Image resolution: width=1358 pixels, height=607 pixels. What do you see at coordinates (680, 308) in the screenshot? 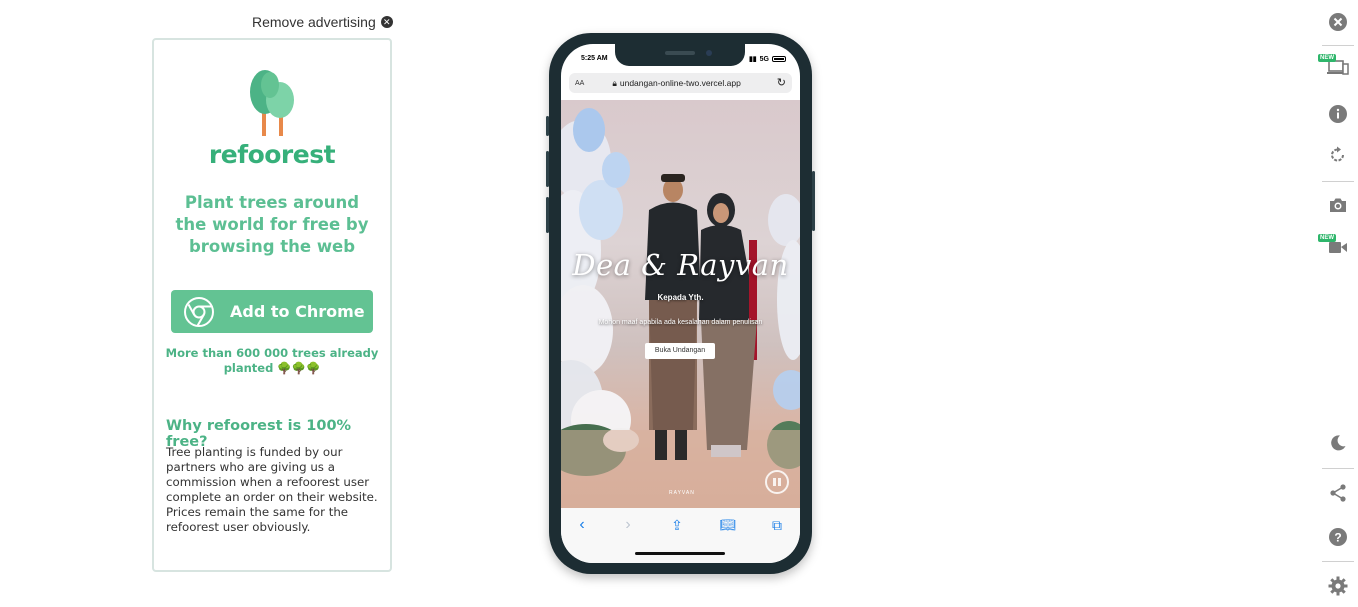
I see `couple-photo` at bounding box center [680, 308].